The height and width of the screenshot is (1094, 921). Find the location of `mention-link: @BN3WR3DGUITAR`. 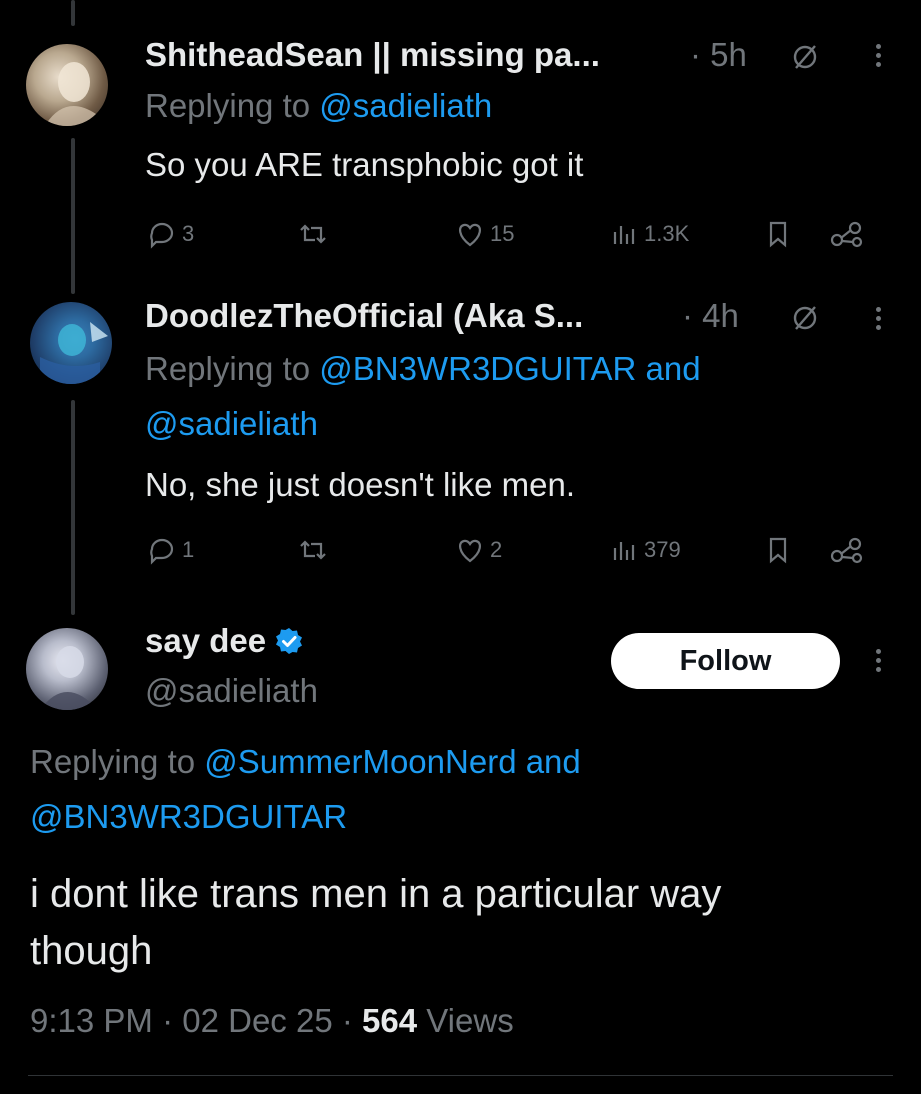

mention-link: @BN3WR3DGUITAR is located at coordinates (188, 817).